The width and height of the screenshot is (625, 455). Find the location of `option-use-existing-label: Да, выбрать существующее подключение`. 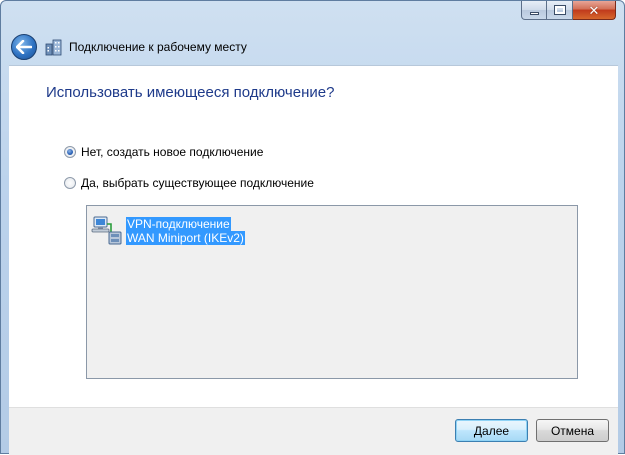

option-use-existing-label: Да, выбрать существующее подключение is located at coordinates (197, 183).